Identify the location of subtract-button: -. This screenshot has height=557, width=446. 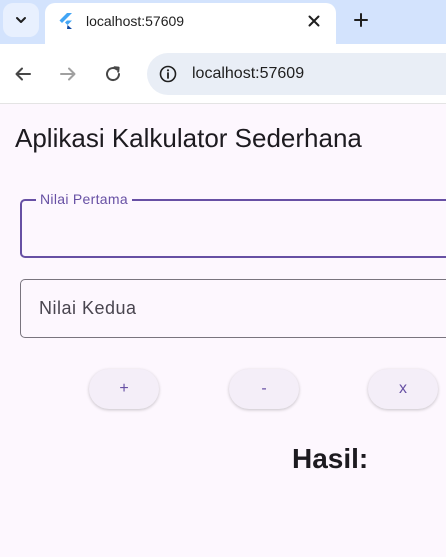
(264, 389).